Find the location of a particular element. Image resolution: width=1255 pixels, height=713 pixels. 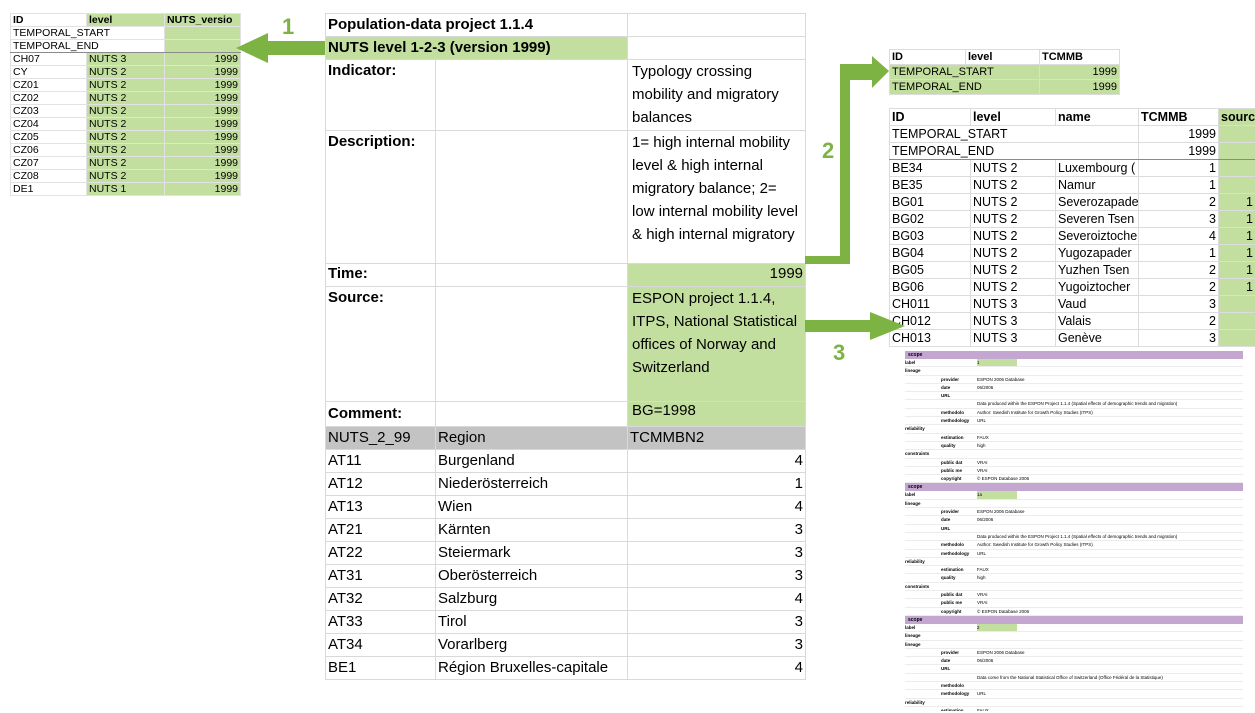

callout-number: 2 is located at coordinates (828, 150).